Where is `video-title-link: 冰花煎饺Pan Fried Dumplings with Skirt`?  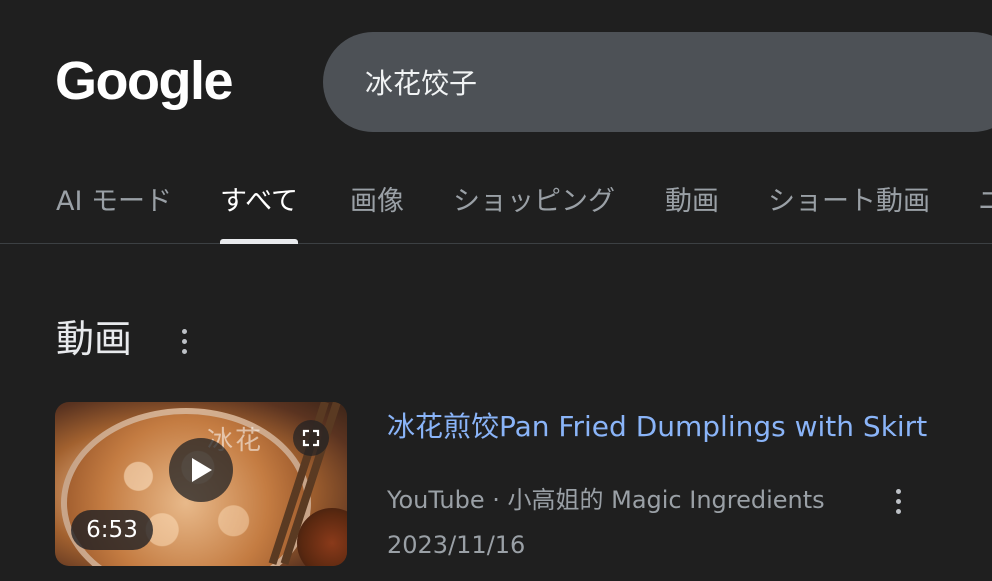 video-title-link: 冰花煎饺Pan Fried Dumplings with Skirt is located at coordinates (657, 427).